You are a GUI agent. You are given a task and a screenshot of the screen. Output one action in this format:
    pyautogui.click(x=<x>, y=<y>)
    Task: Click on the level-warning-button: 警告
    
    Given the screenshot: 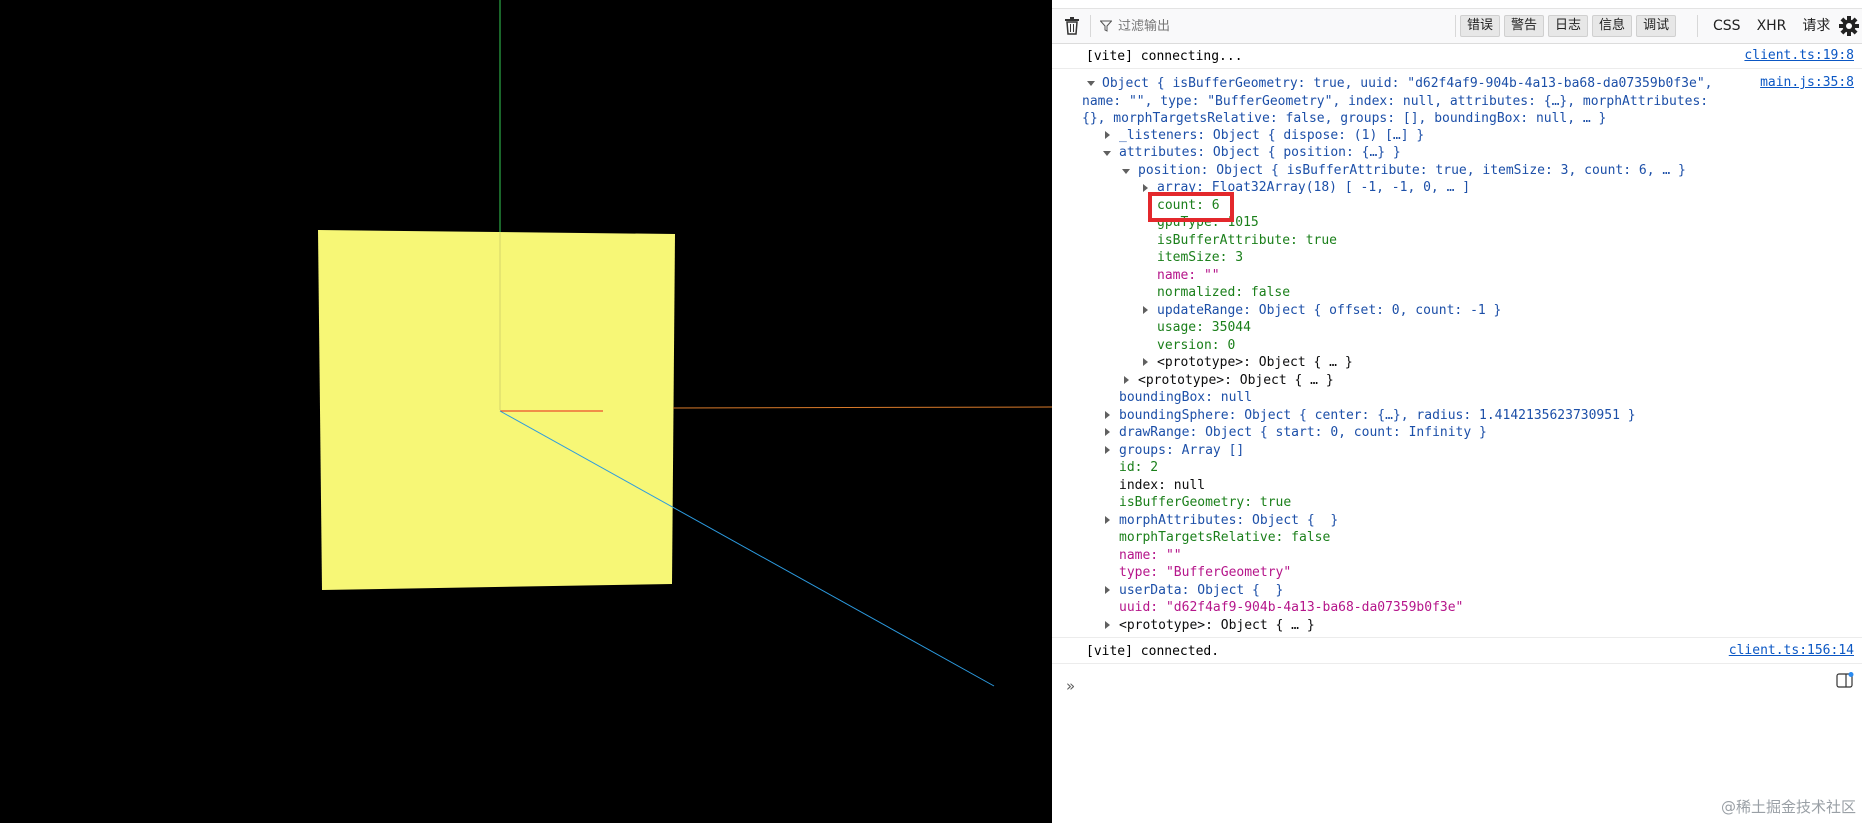 What is the action you would take?
    pyautogui.click(x=1524, y=26)
    